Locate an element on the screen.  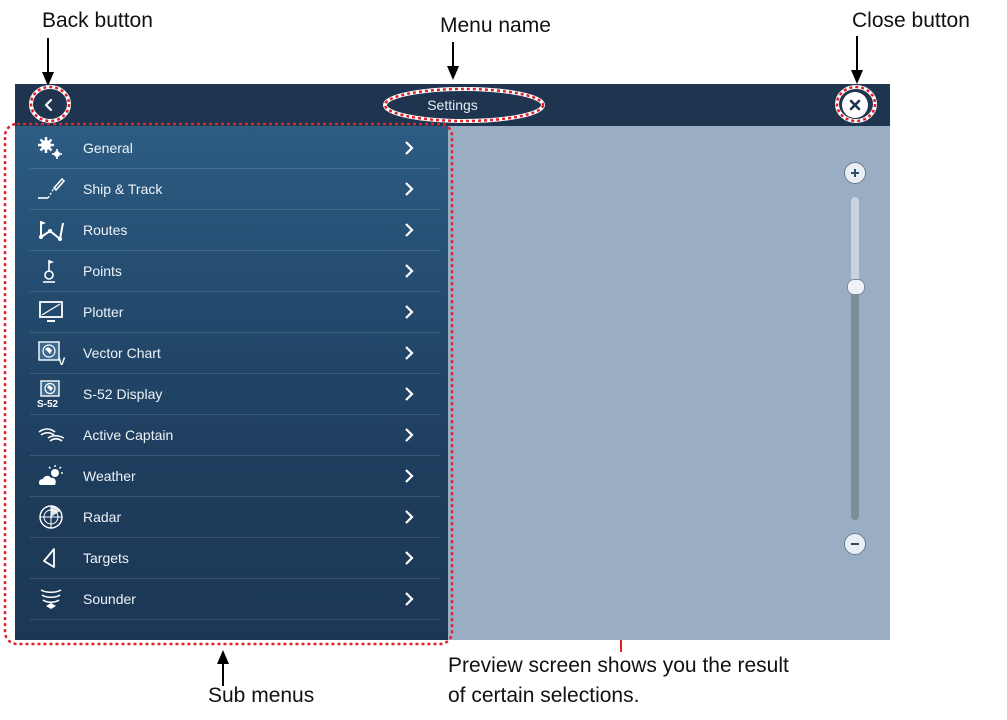
menu-name-callout: Menu name is located at coordinates (495, 25).